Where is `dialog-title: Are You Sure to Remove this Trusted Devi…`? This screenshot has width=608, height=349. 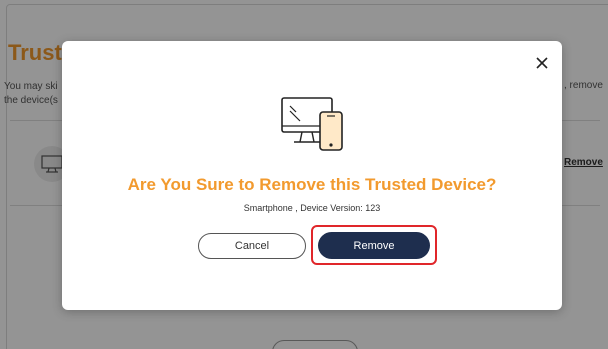 dialog-title: Are You Sure to Remove this Trusted Devi… is located at coordinates (312, 184).